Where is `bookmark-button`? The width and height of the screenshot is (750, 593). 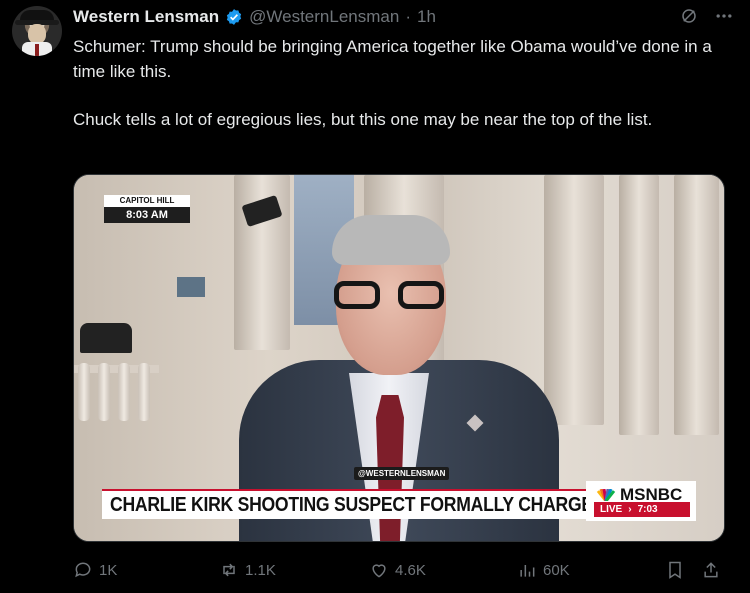 bookmark-button is located at coordinates (675, 570).